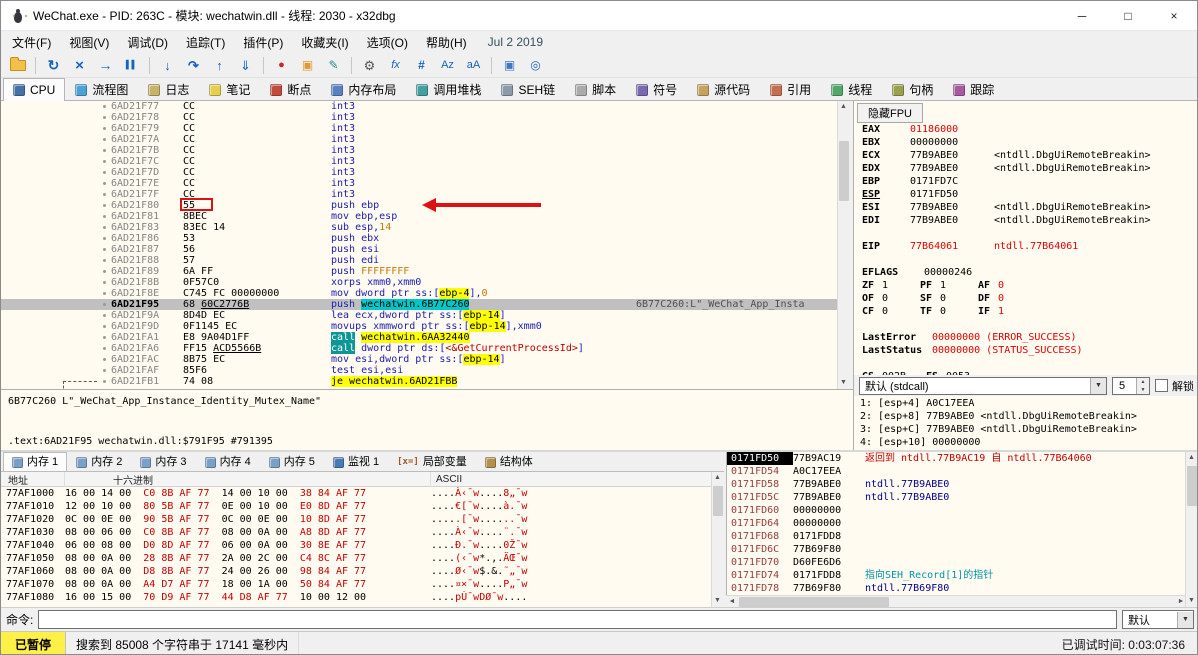 This screenshot has height=655, width=1198. I want to click on calling-convention-select: 默认 (stdcall) ▼, so click(983, 385).